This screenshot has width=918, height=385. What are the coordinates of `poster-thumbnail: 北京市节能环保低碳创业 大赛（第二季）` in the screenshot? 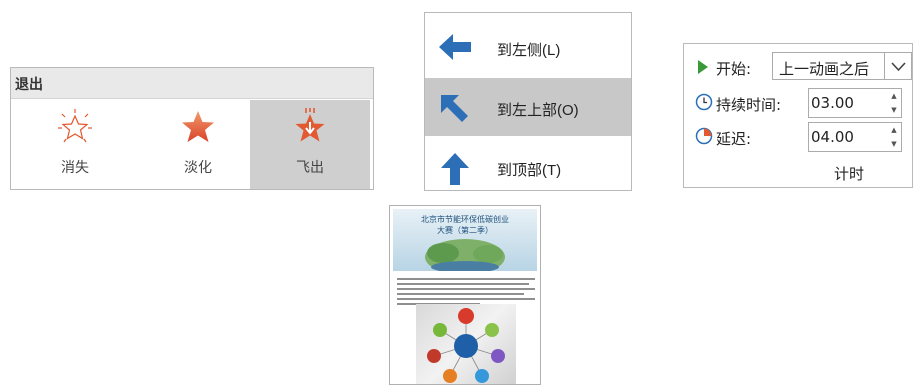 It's located at (465, 295).